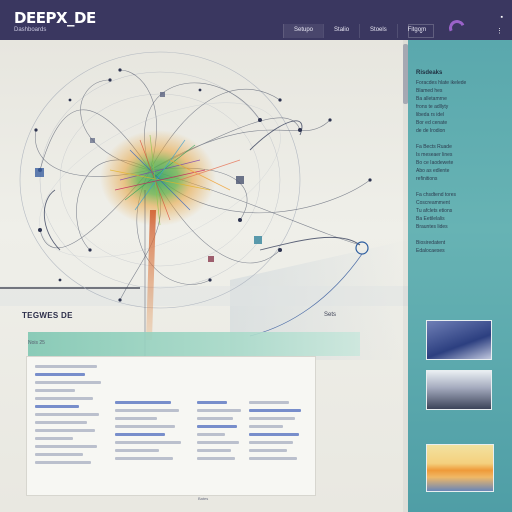 This screenshot has width=512, height=512. I want to click on nav-item-stalio: Stalio, so click(341, 31).